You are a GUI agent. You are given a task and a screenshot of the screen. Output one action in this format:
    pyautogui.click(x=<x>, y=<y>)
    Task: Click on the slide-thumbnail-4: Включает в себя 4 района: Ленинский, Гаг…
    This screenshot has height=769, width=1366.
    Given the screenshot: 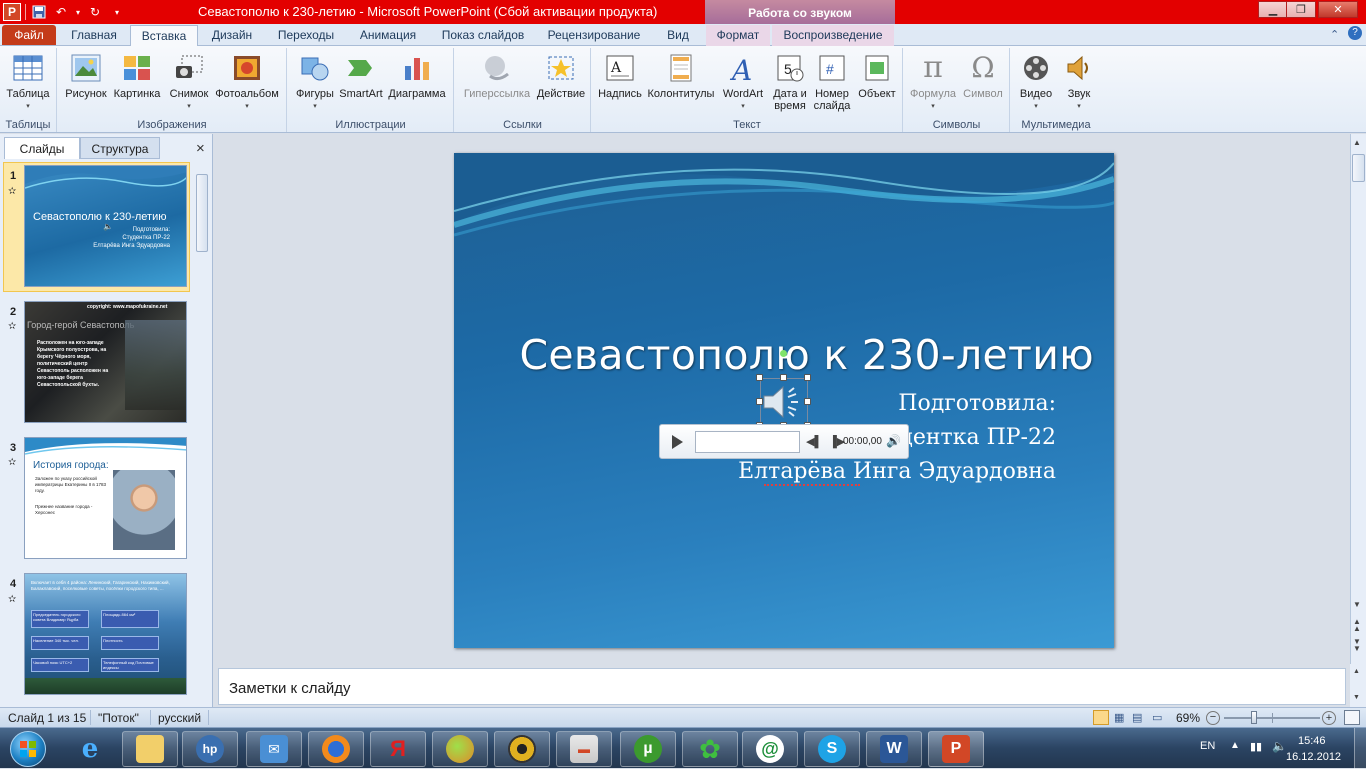 What is the action you would take?
    pyautogui.click(x=105, y=634)
    